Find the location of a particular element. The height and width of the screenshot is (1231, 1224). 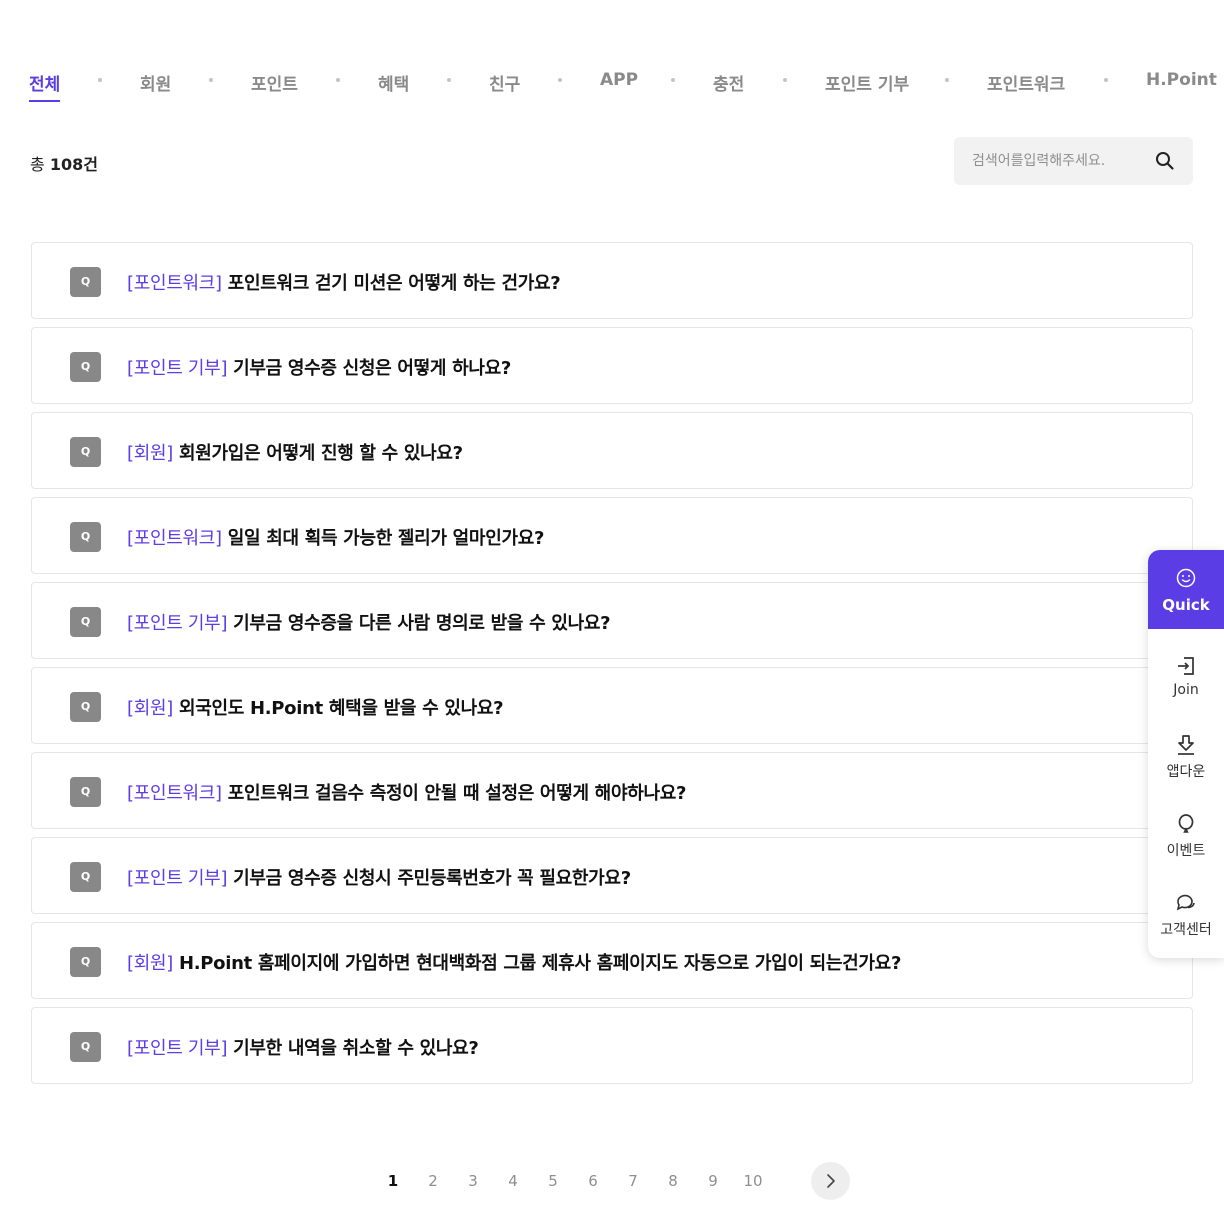

search-icon is located at coordinates (1165, 161).